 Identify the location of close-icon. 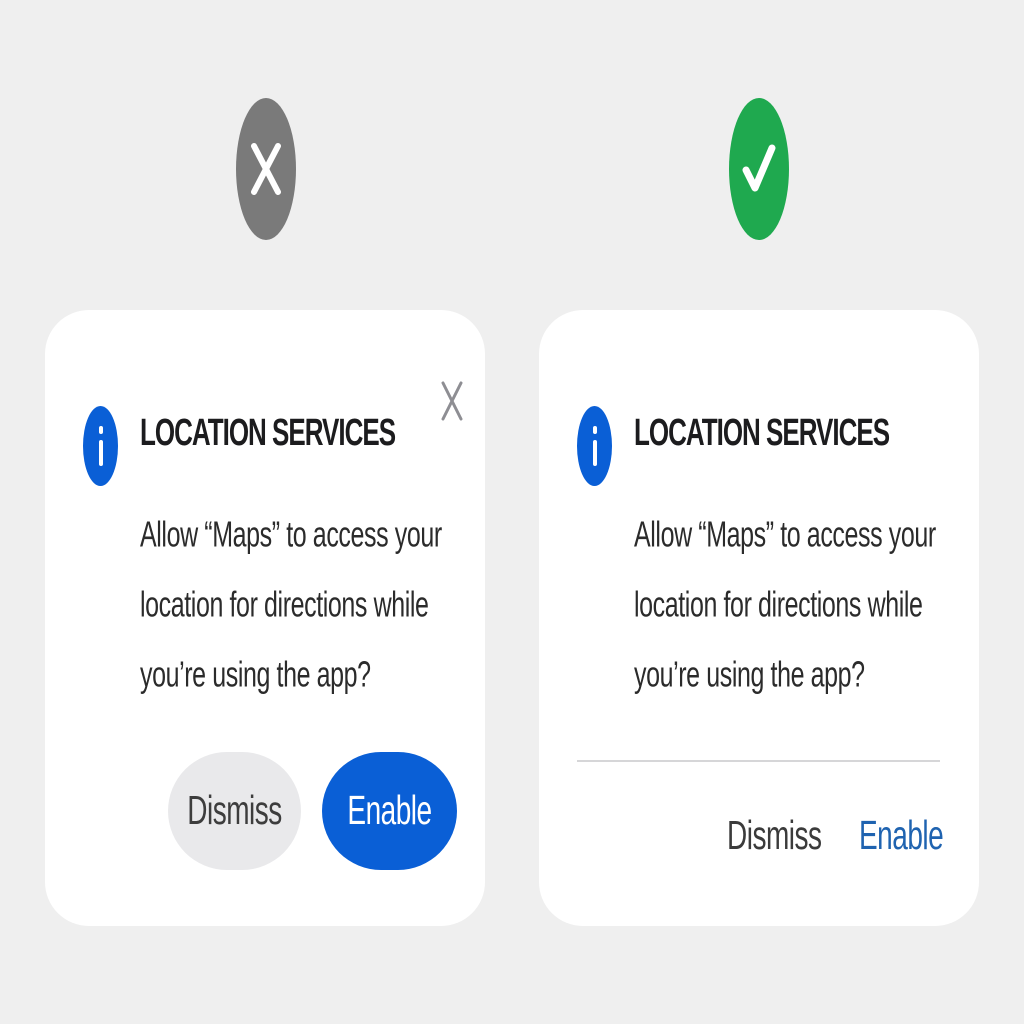
(452, 401).